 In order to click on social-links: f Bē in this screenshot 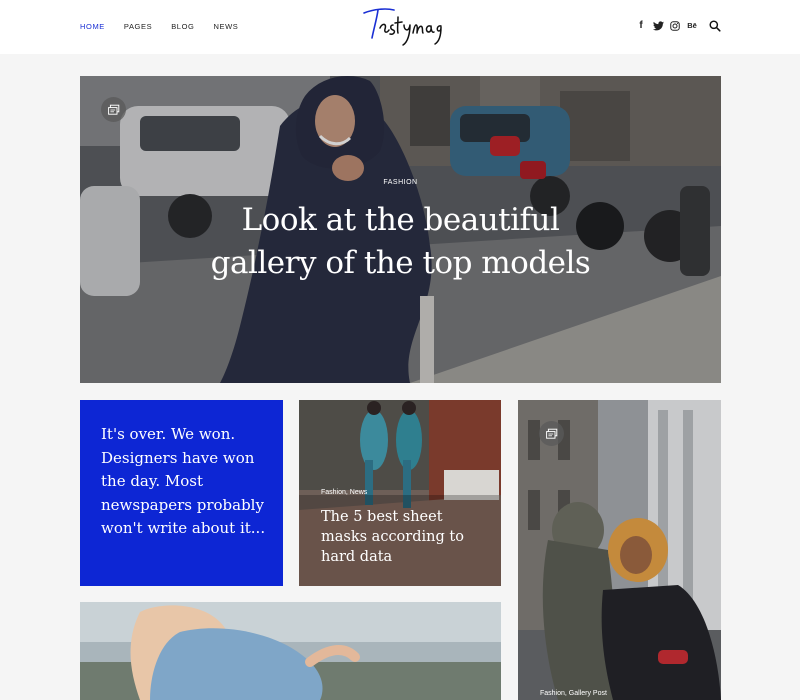, I will do `click(679, 26)`.